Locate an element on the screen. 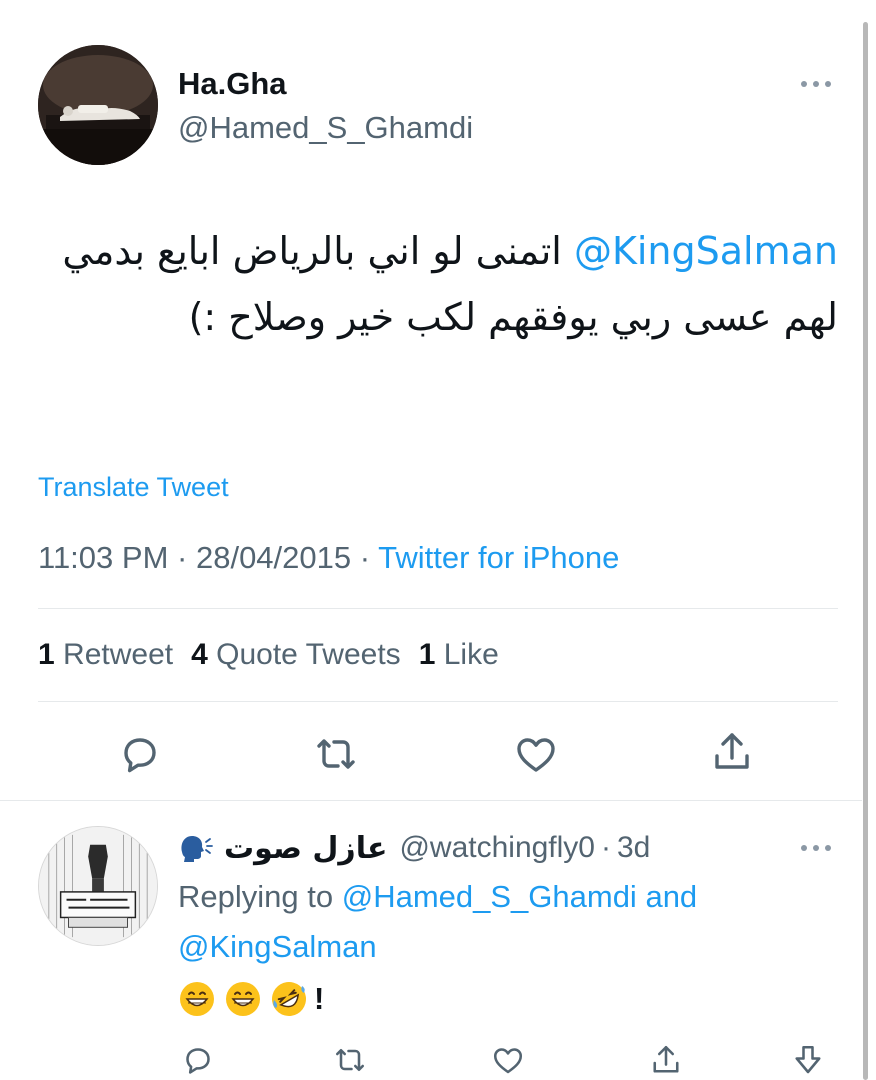  retweets-label: Retweet is located at coordinates (118, 654).